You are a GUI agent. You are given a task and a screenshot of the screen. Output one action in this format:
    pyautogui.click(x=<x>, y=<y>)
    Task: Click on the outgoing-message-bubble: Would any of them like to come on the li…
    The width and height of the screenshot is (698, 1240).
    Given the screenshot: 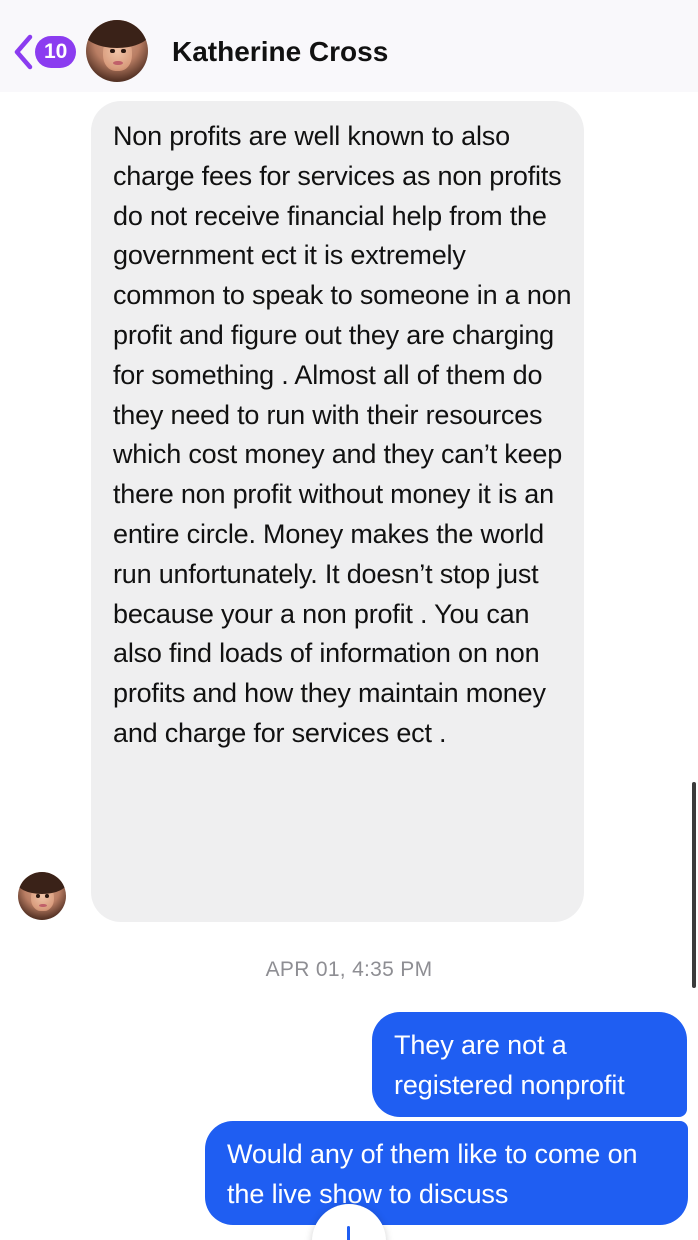 What is the action you would take?
    pyautogui.click(x=446, y=1173)
    